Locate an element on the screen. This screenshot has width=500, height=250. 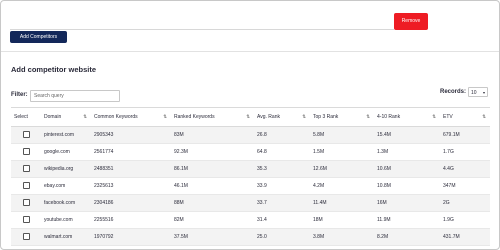
avg-rank-cell: 33.9 is located at coordinates (282, 186).